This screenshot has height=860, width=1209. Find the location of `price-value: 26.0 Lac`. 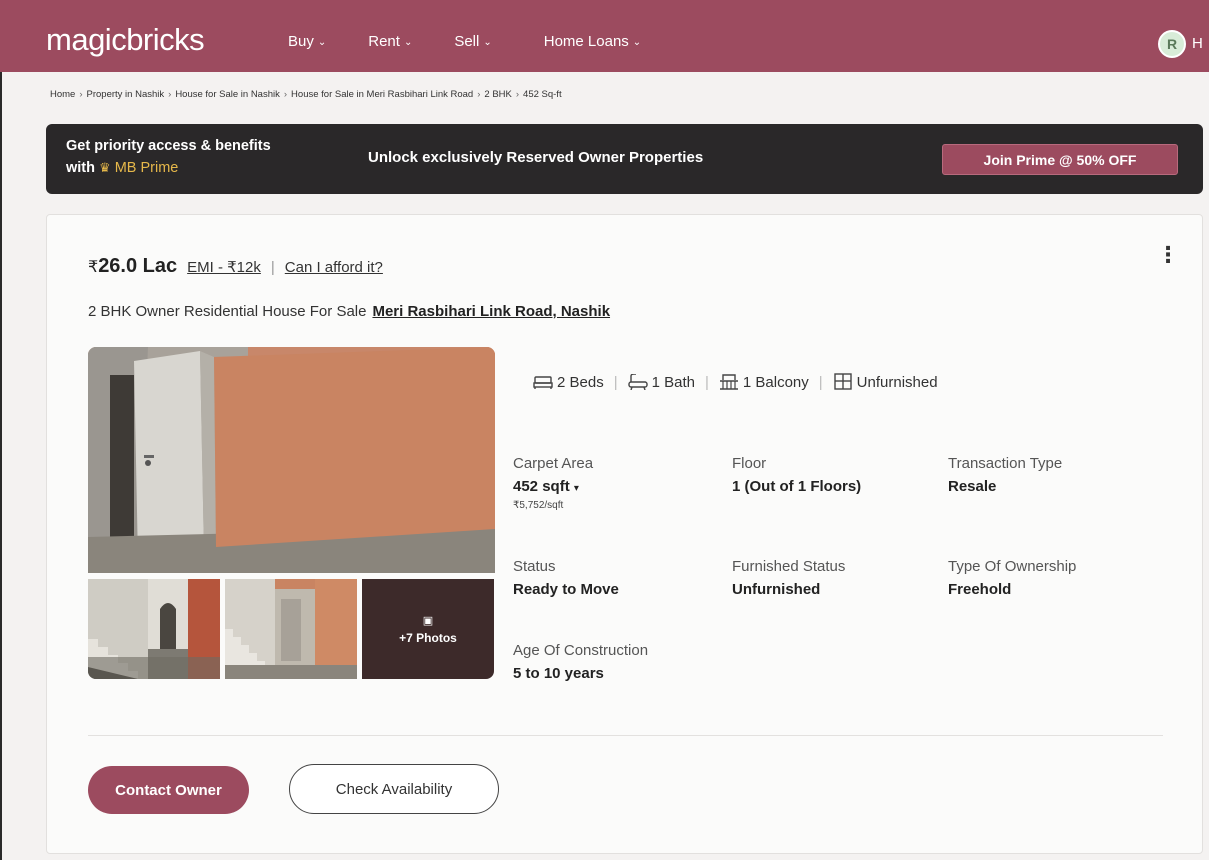

price-value: 26.0 Lac is located at coordinates (138, 266).